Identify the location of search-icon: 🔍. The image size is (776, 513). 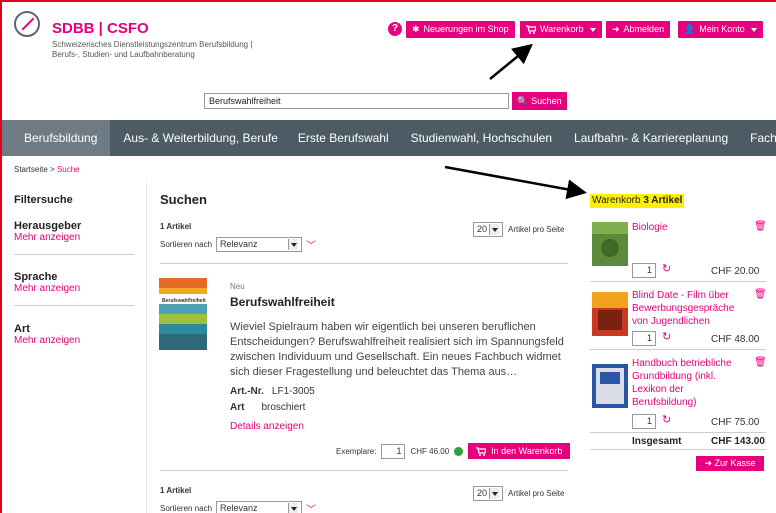
(523, 101).